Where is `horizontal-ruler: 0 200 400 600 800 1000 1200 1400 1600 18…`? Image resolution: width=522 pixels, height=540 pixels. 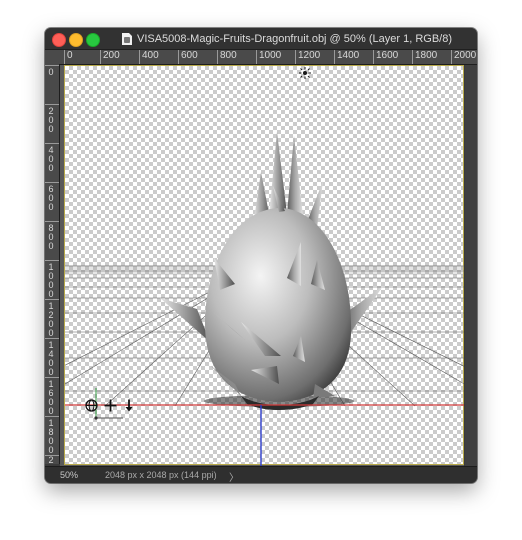 horizontal-ruler: 0 200 400 600 800 1000 1200 1400 1600 18… is located at coordinates (268, 57).